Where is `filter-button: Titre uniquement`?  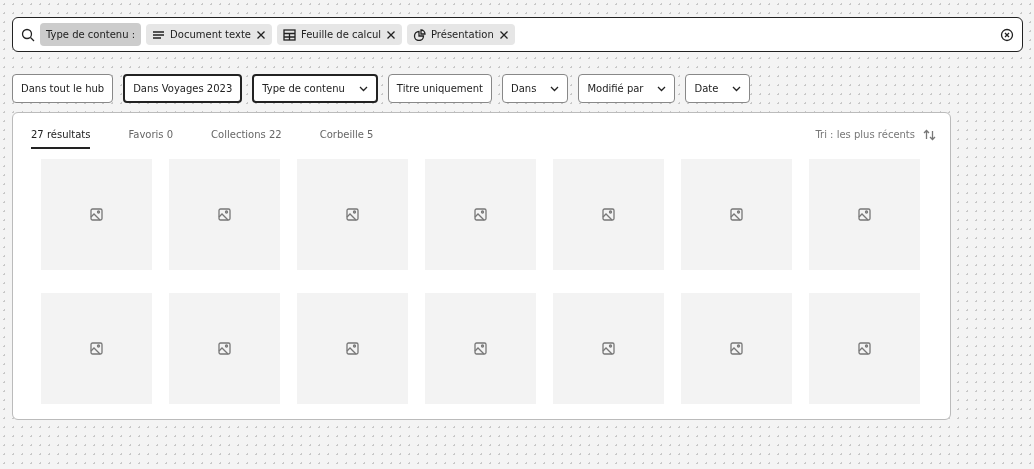
filter-button: Titre uniquement is located at coordinates (439, 88).